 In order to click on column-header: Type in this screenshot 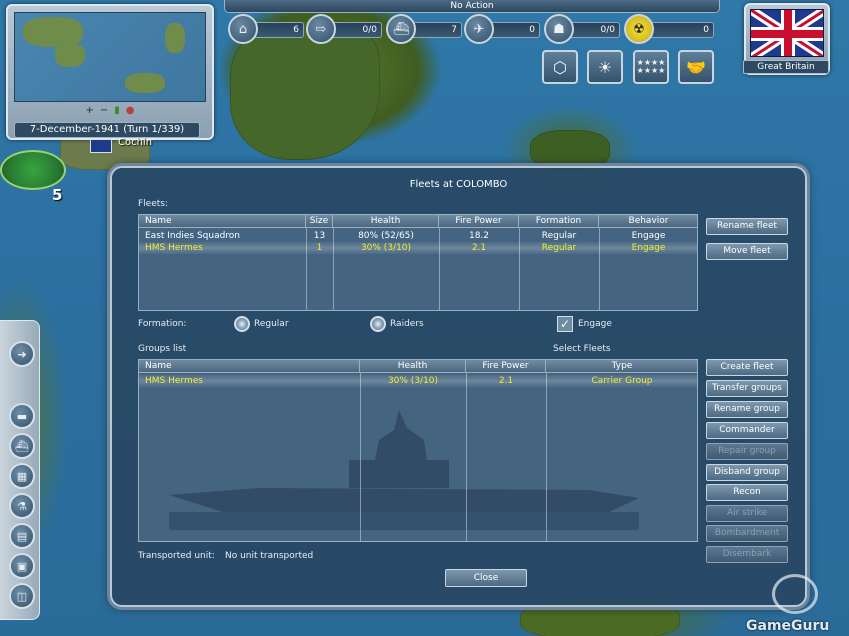, I will do `click(621, 366)`.